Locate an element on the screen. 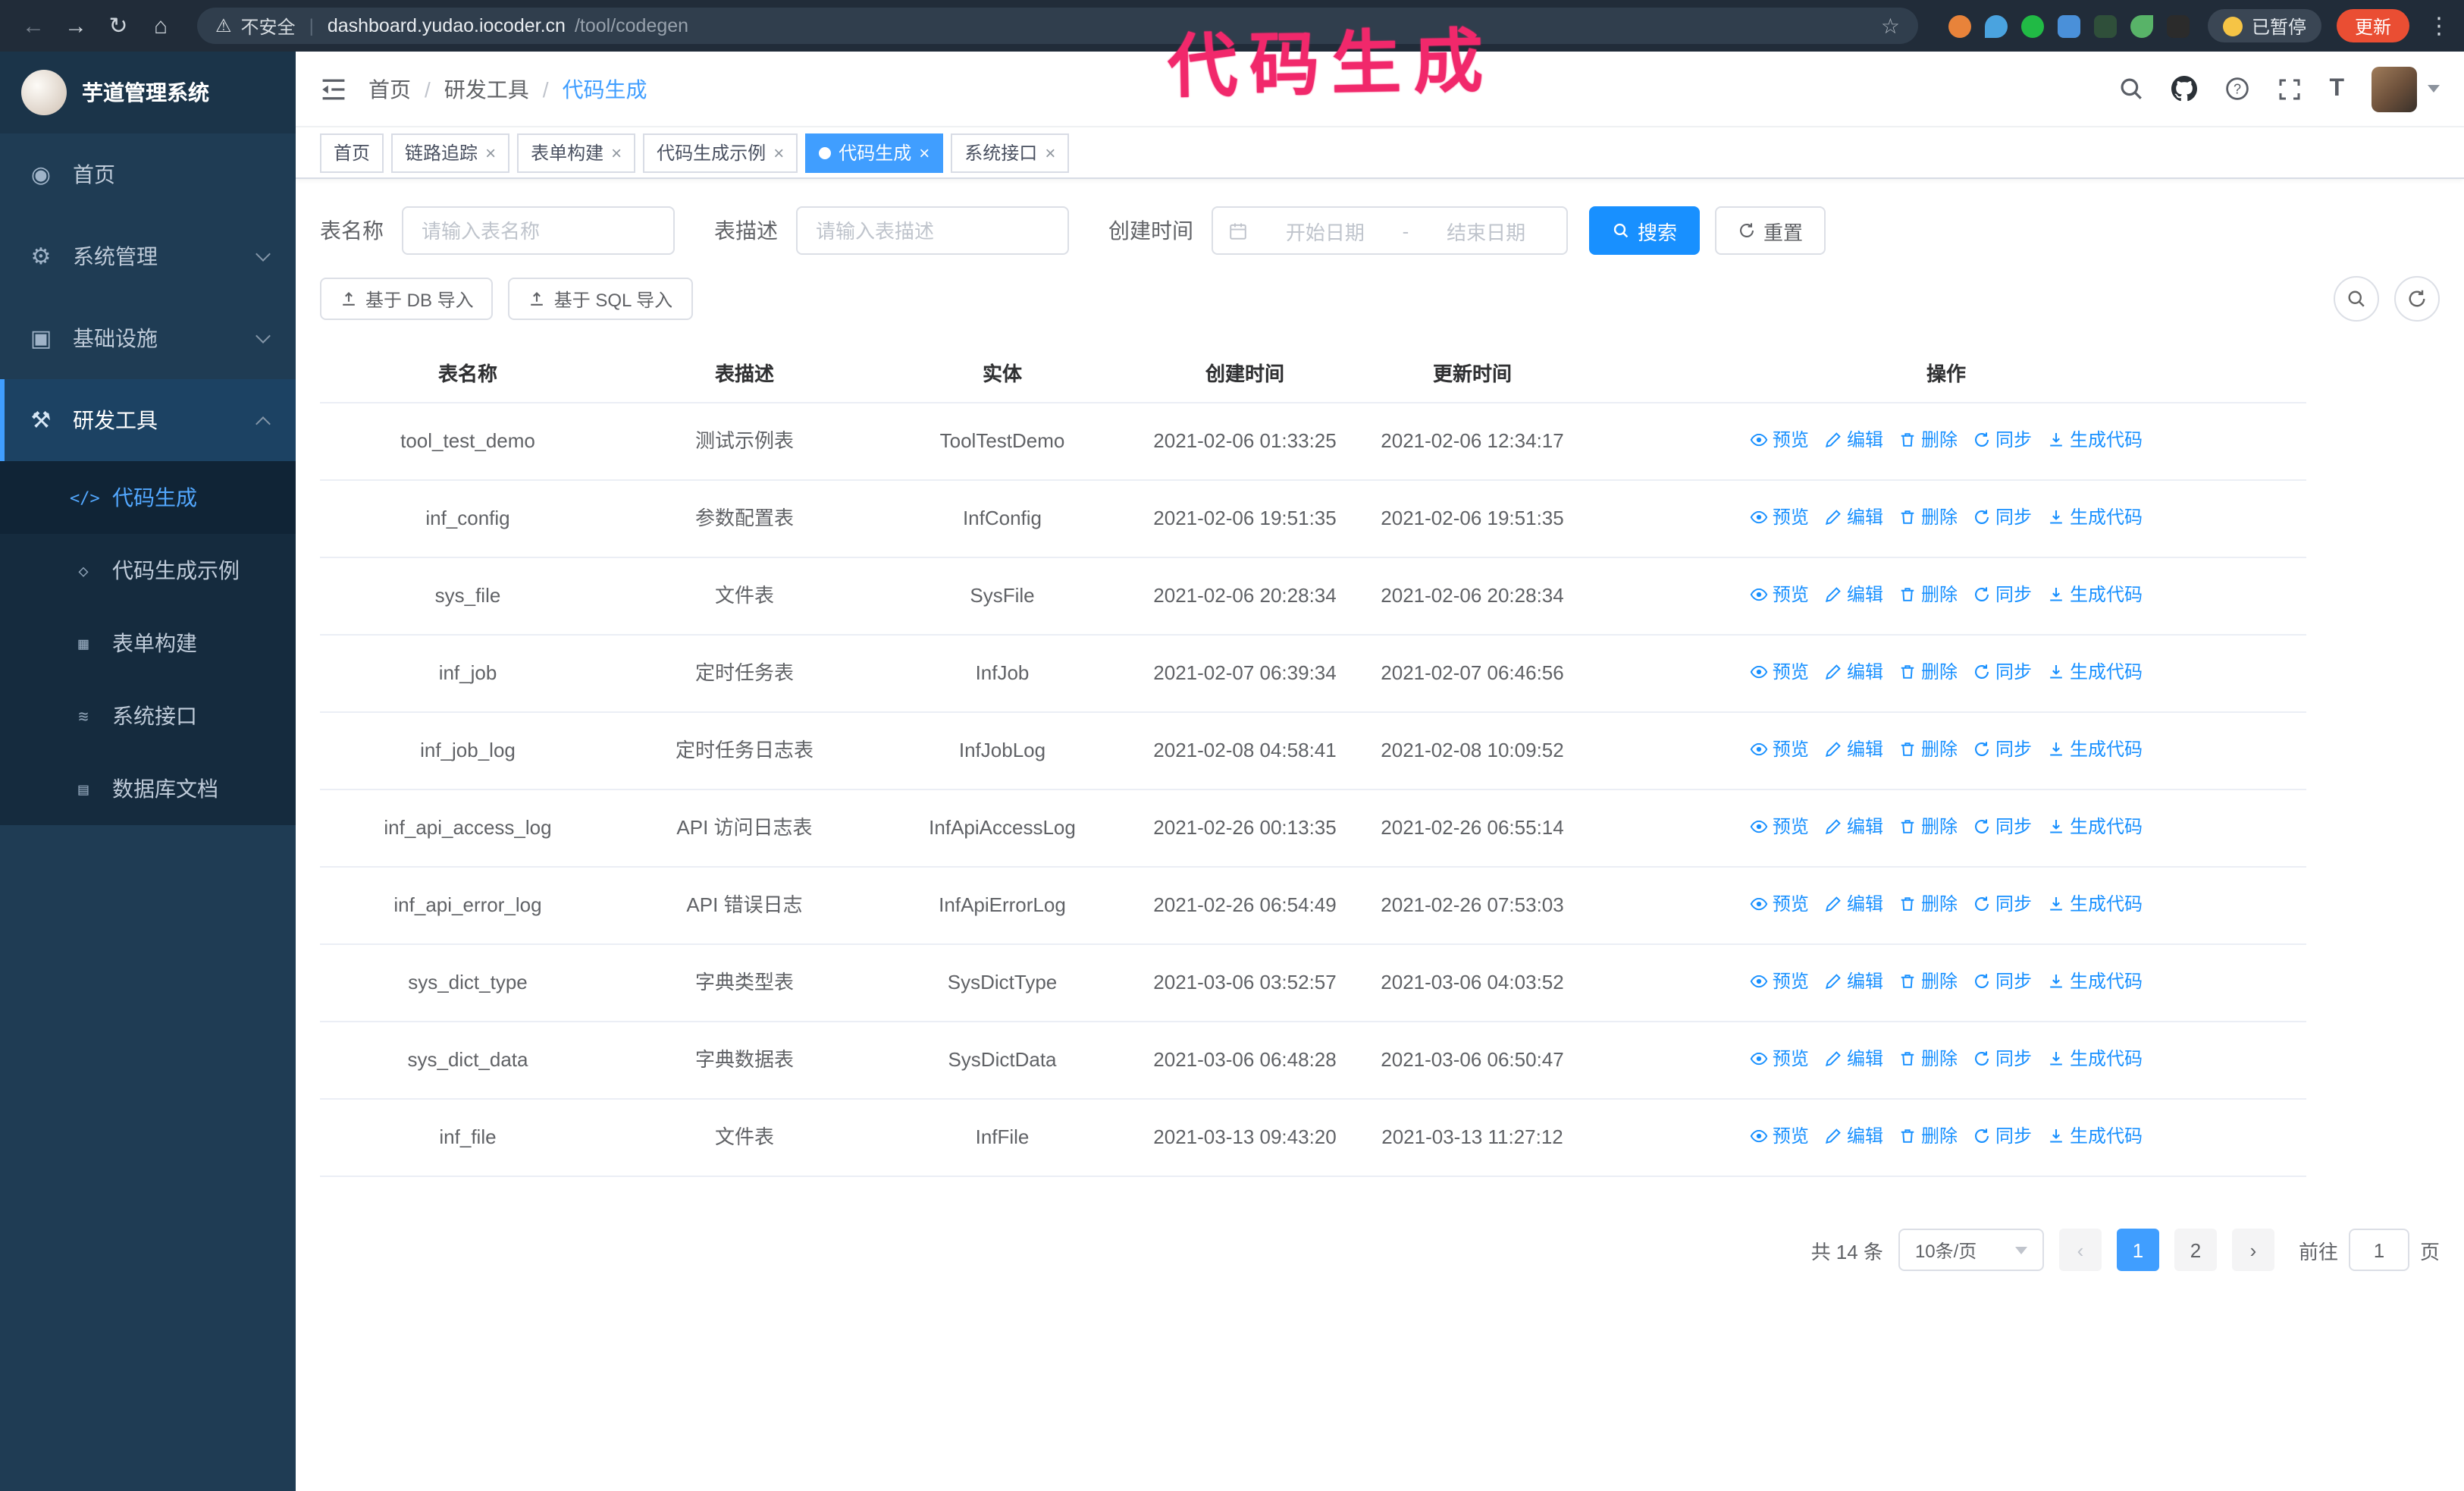  browser-update-button: 更新 is located at coordinates (2372, 25).